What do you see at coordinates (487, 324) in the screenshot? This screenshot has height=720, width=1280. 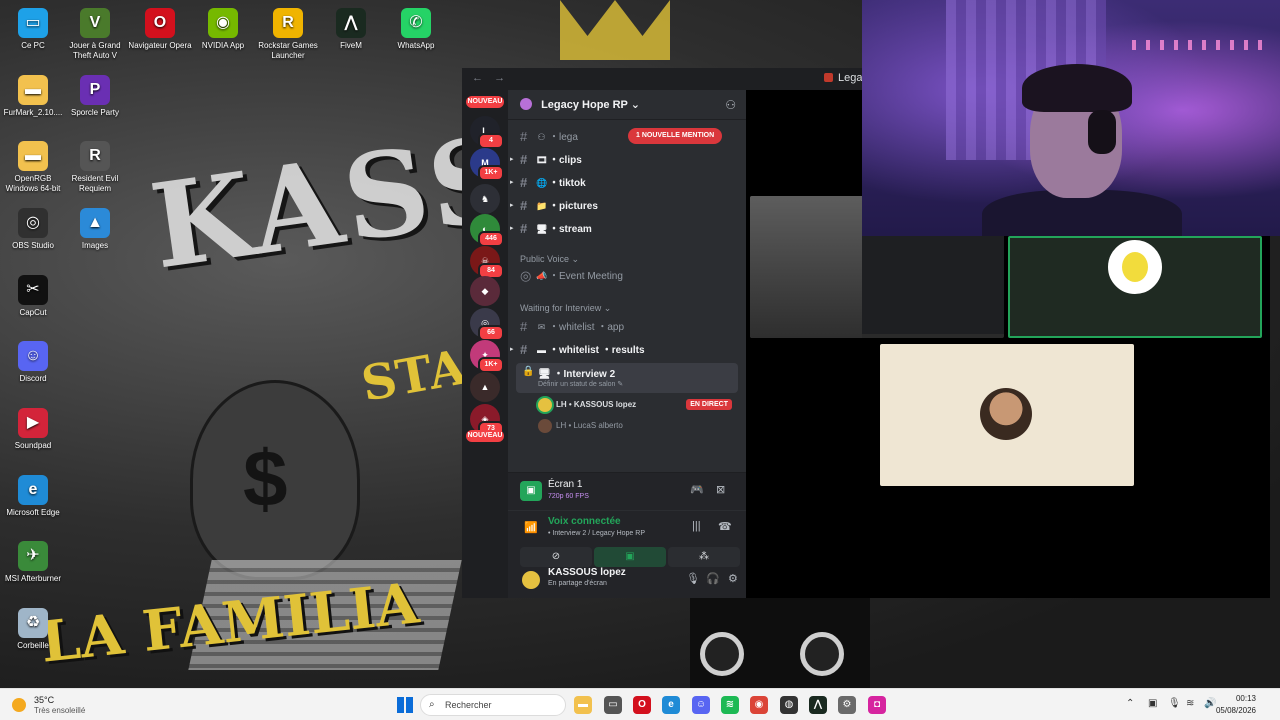 I see `server-icon: ◎ 66` at bounding box center [487, 324].